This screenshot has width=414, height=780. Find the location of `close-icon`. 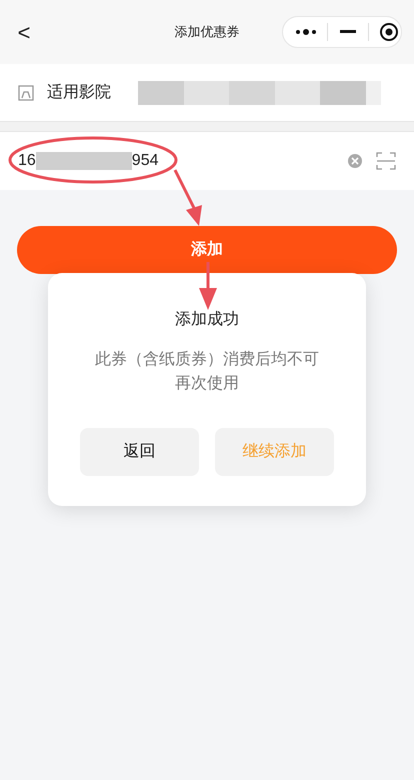

close-icon is located at coordinates (389, 32).